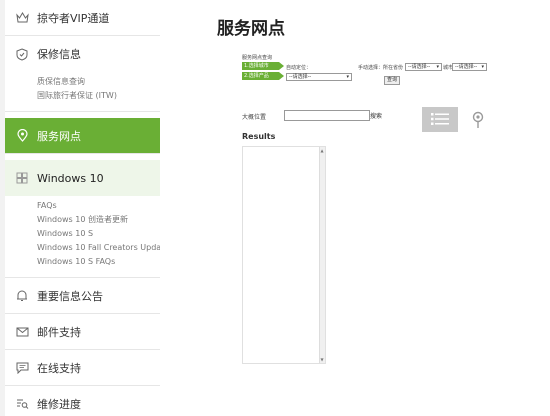 This screenshot has height=416, width=550. I want to click on sidebar-item-label: 掠夺者VIP通道, so click(73, 18).